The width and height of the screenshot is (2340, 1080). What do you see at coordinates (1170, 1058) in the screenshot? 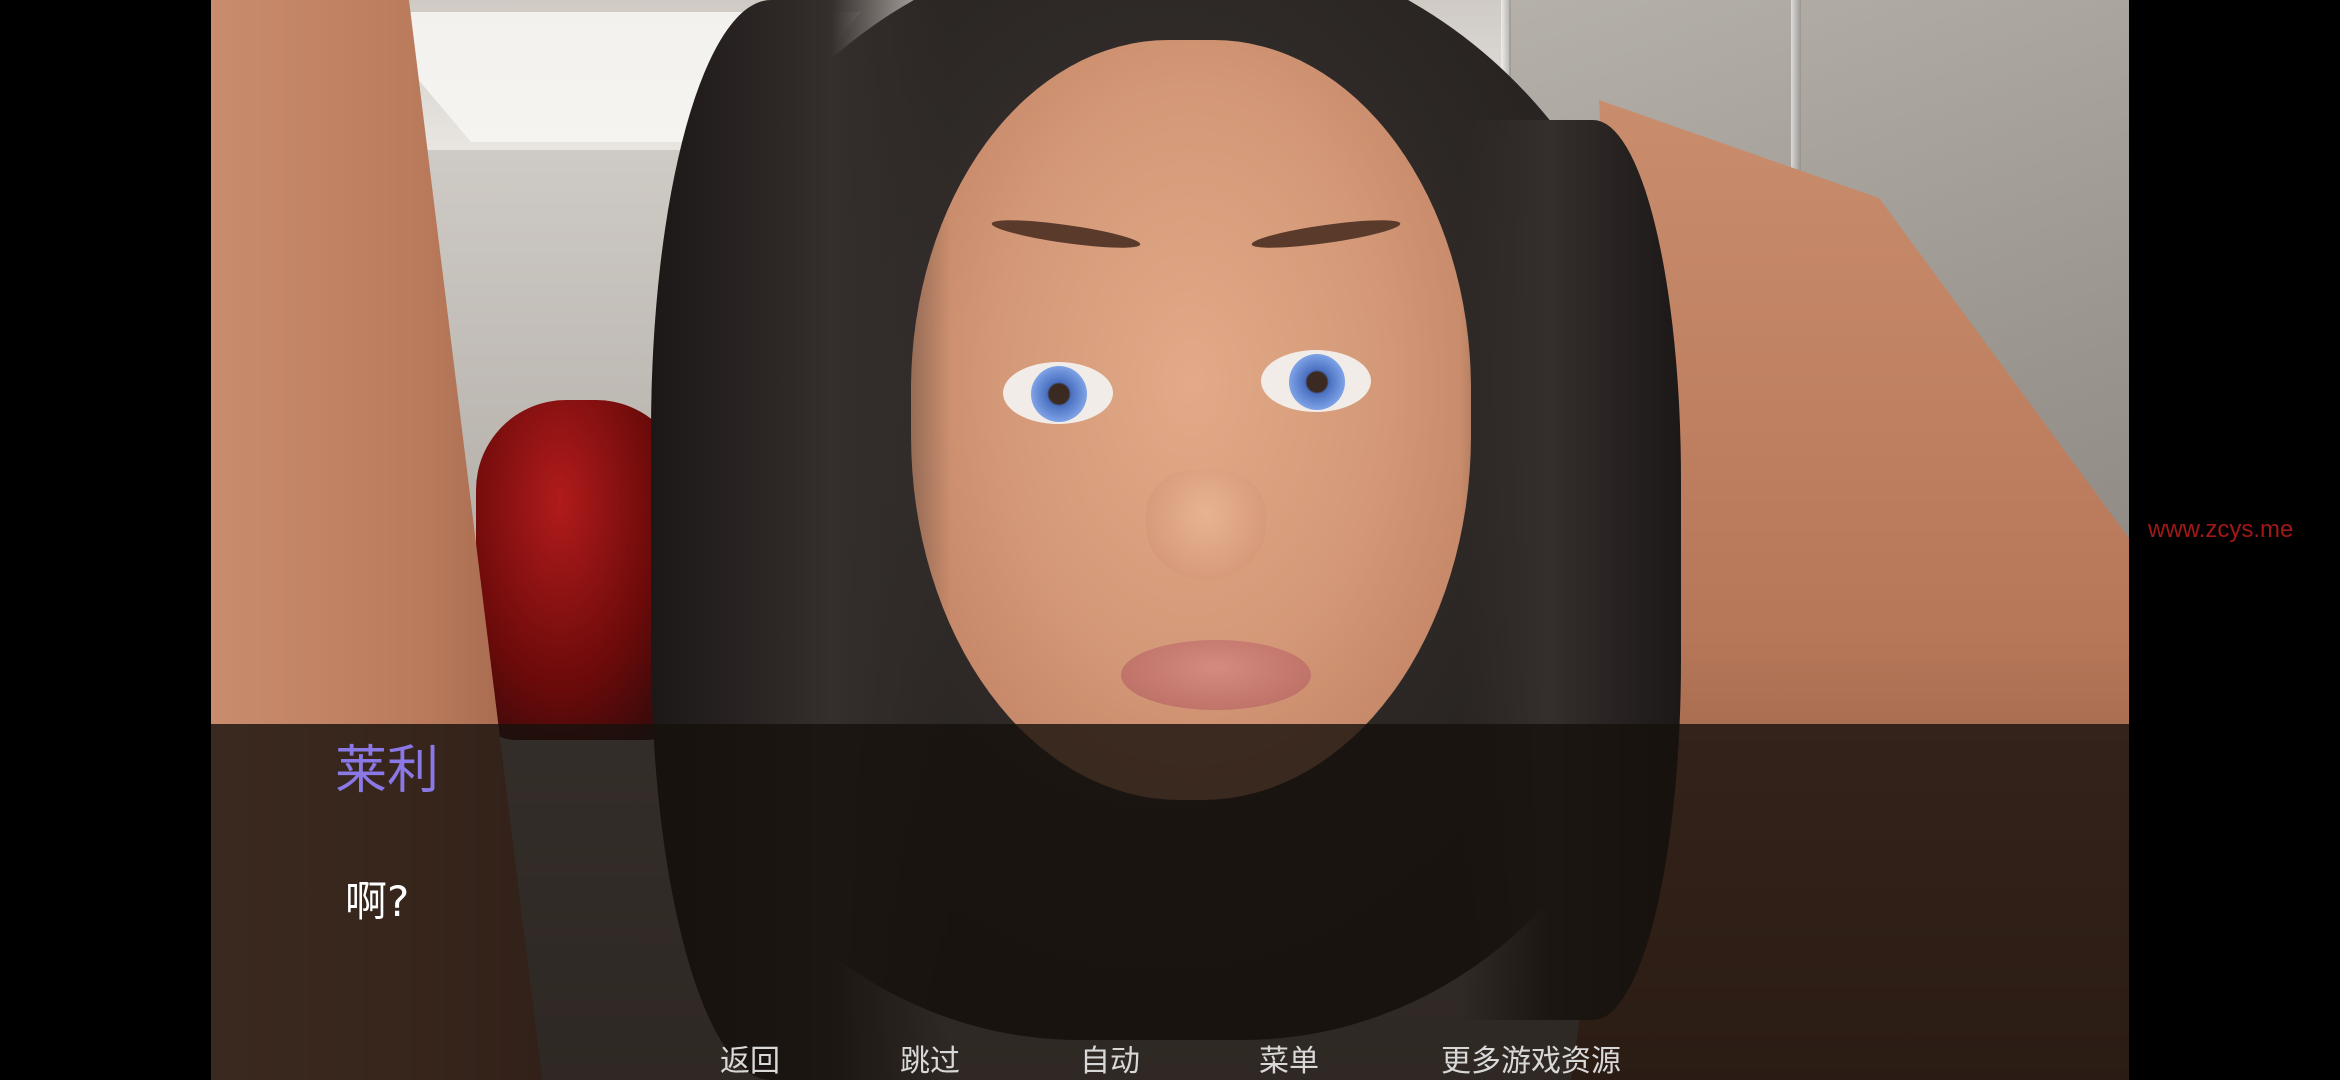
I see `quick-menu: 返回 跳过 自动 菜单 更多游戏资源` at bounding box center [1170, 1058].